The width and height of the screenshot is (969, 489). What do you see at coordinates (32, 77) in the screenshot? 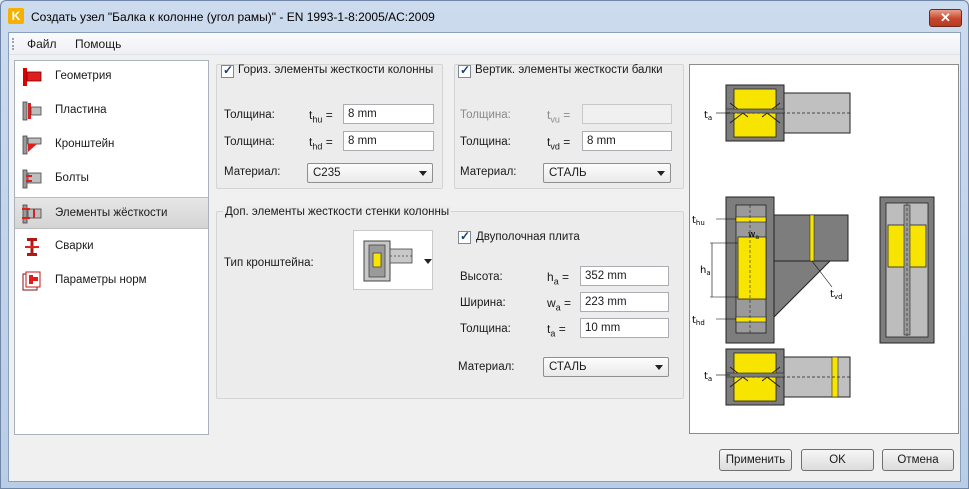
I see `geometry-icon` at bounding box center [32, 77].